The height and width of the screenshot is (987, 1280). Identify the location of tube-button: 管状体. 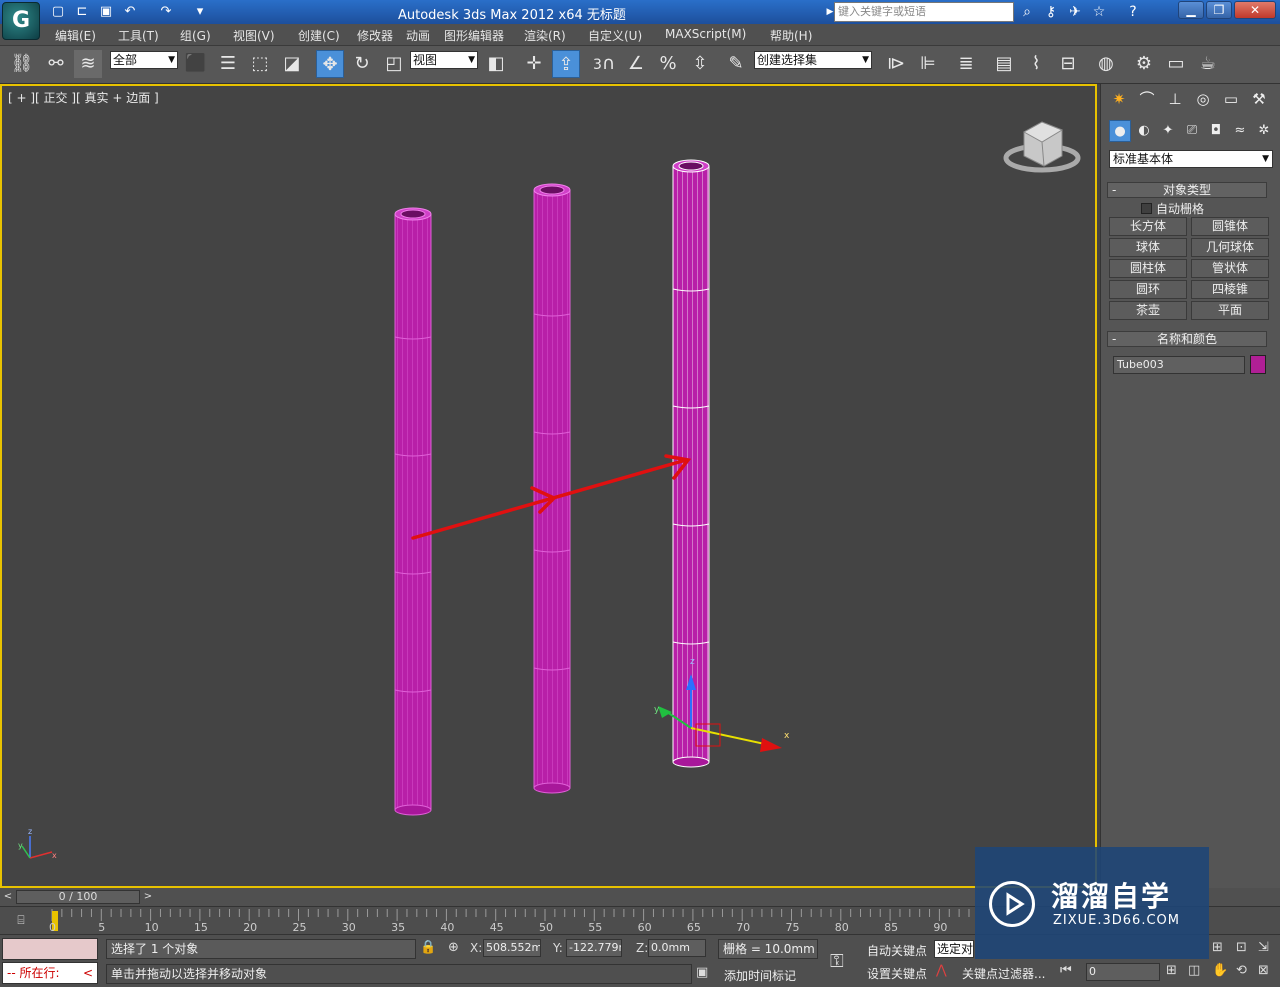
(1230, 268).